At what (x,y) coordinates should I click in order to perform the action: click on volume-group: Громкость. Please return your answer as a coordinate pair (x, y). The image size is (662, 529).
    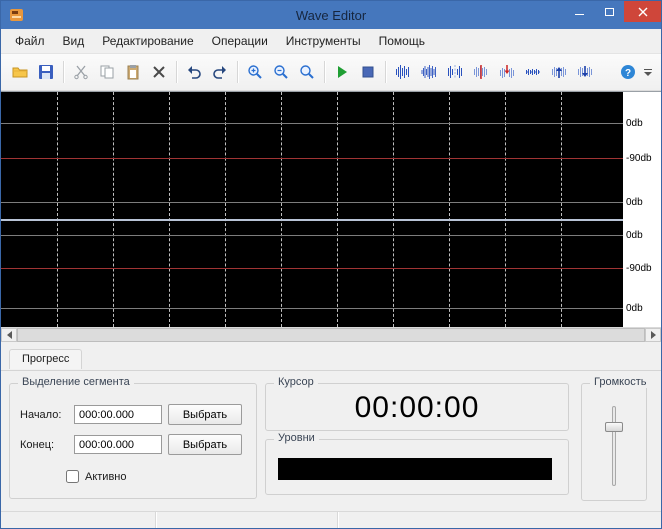
    Looking at the image, I should click on (616, 438).